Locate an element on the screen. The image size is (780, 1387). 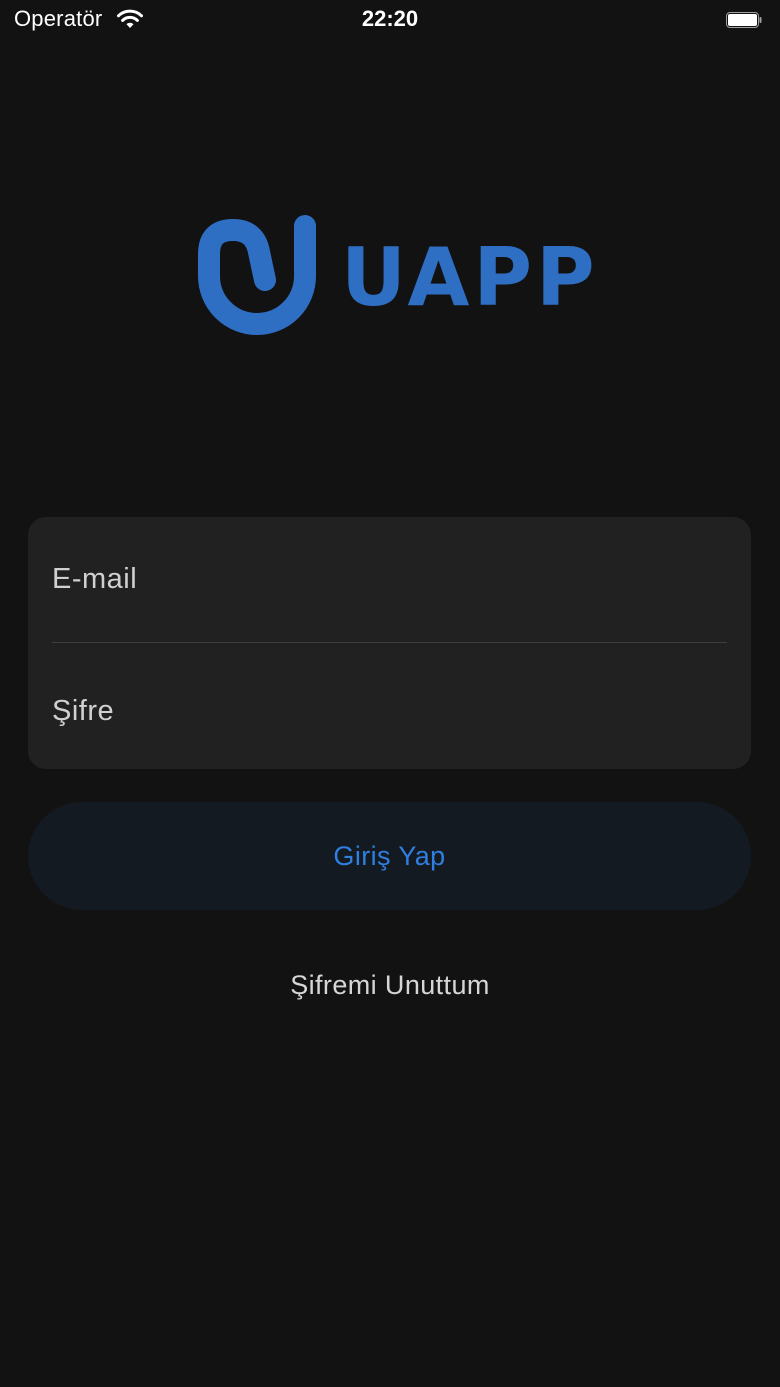
uapp-logo-mark is located at coordinates (257, 275).